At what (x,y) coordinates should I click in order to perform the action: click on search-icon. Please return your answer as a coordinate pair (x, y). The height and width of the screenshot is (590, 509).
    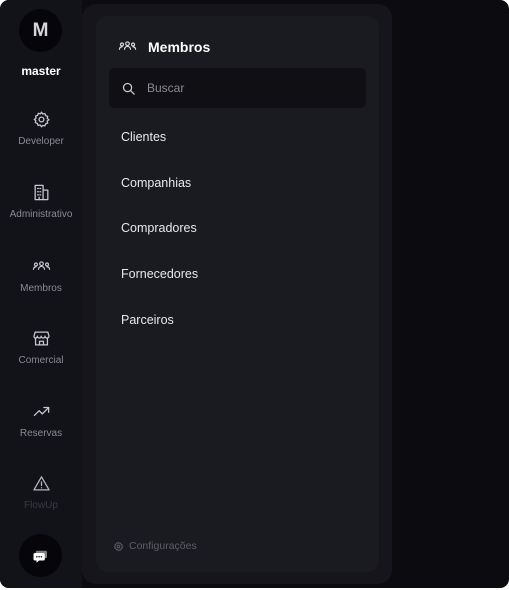
    Looking at the image, I should click on (128, 88).